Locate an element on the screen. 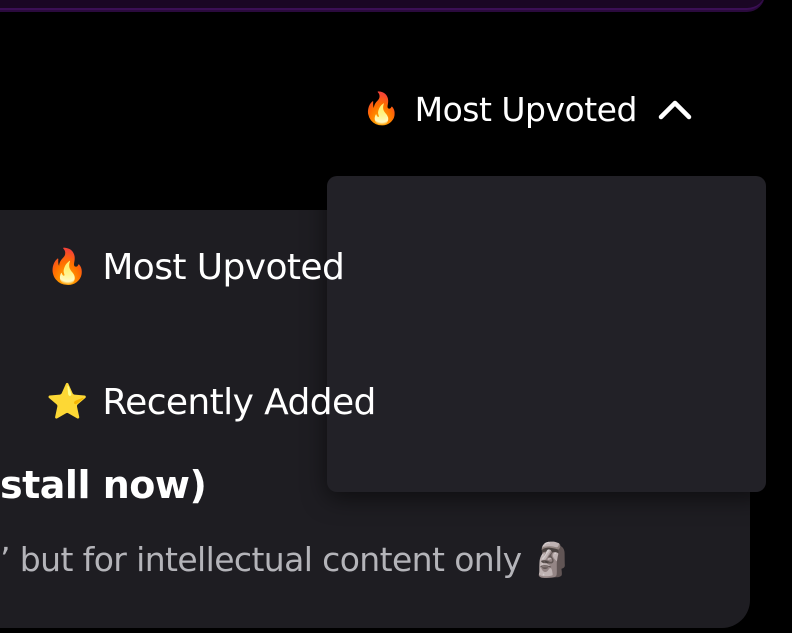 This screenshot has width=792, height=633. top-banner is located at coordinates (382, 5).